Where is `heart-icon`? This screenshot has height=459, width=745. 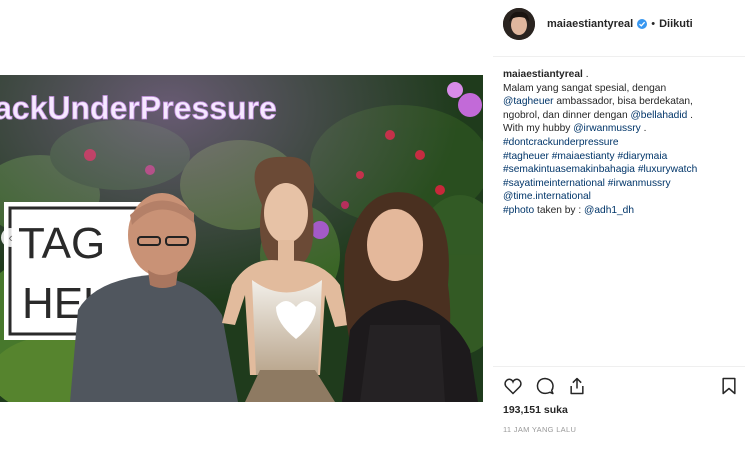
heart-icon is located at coordinates (513, 386).